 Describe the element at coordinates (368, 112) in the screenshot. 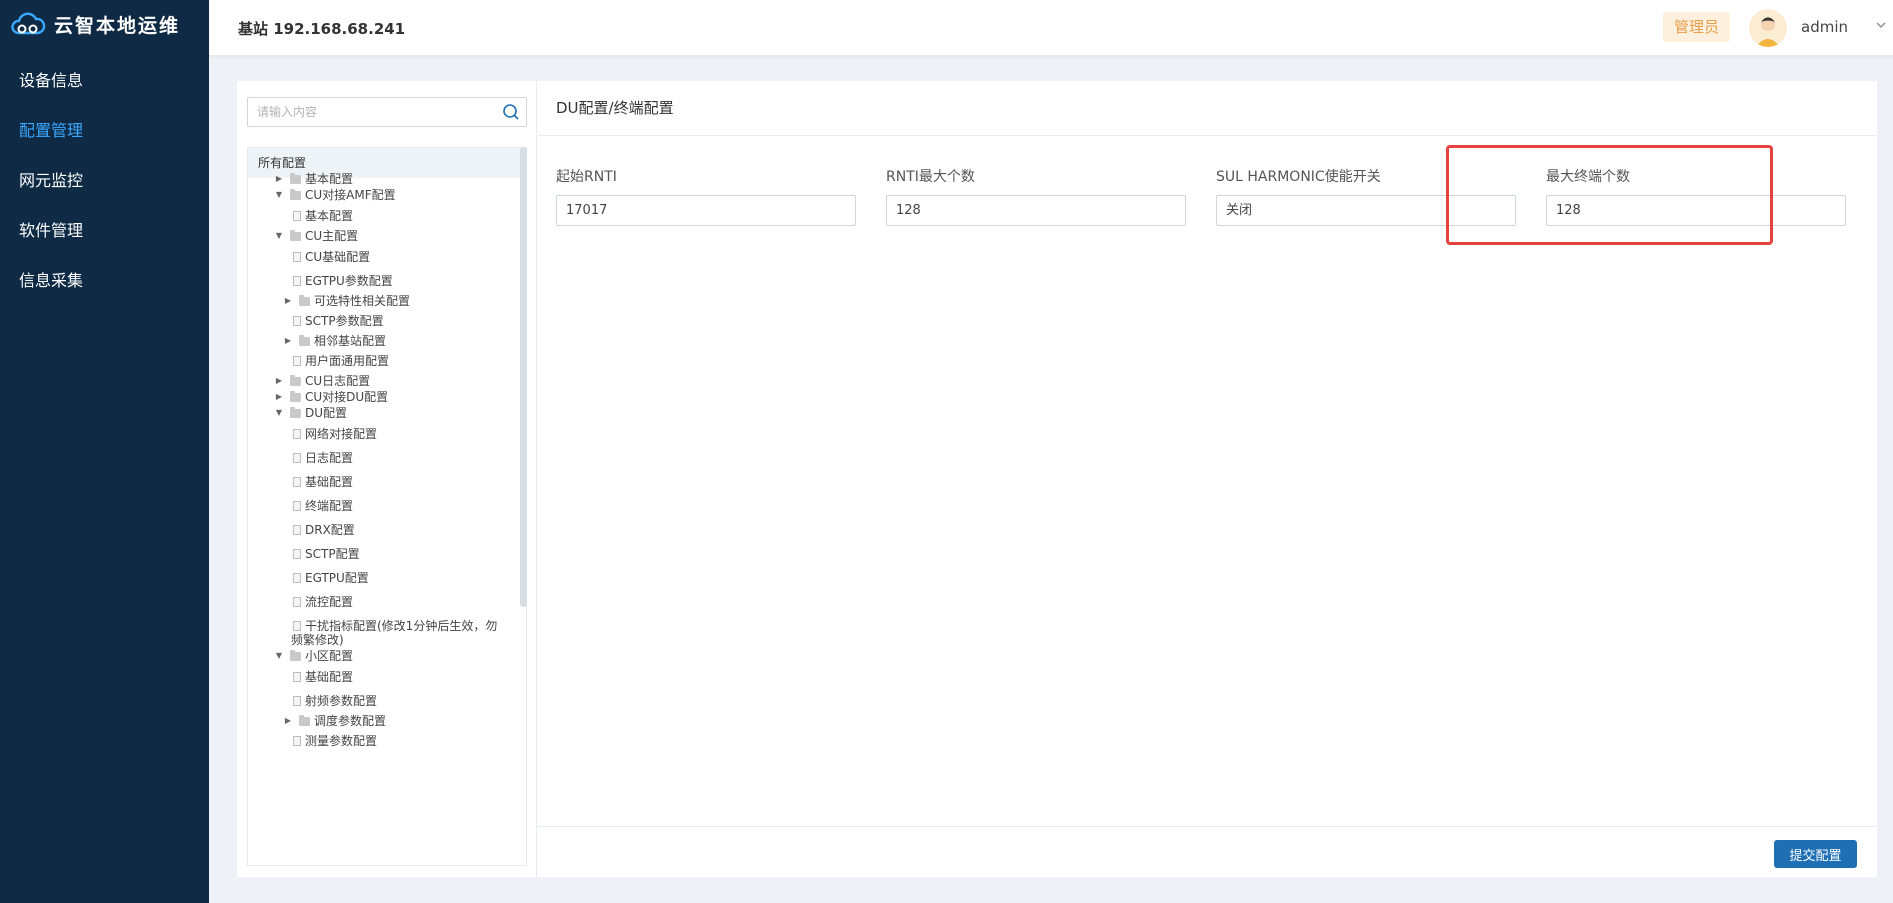

I see `search-input` at that location.